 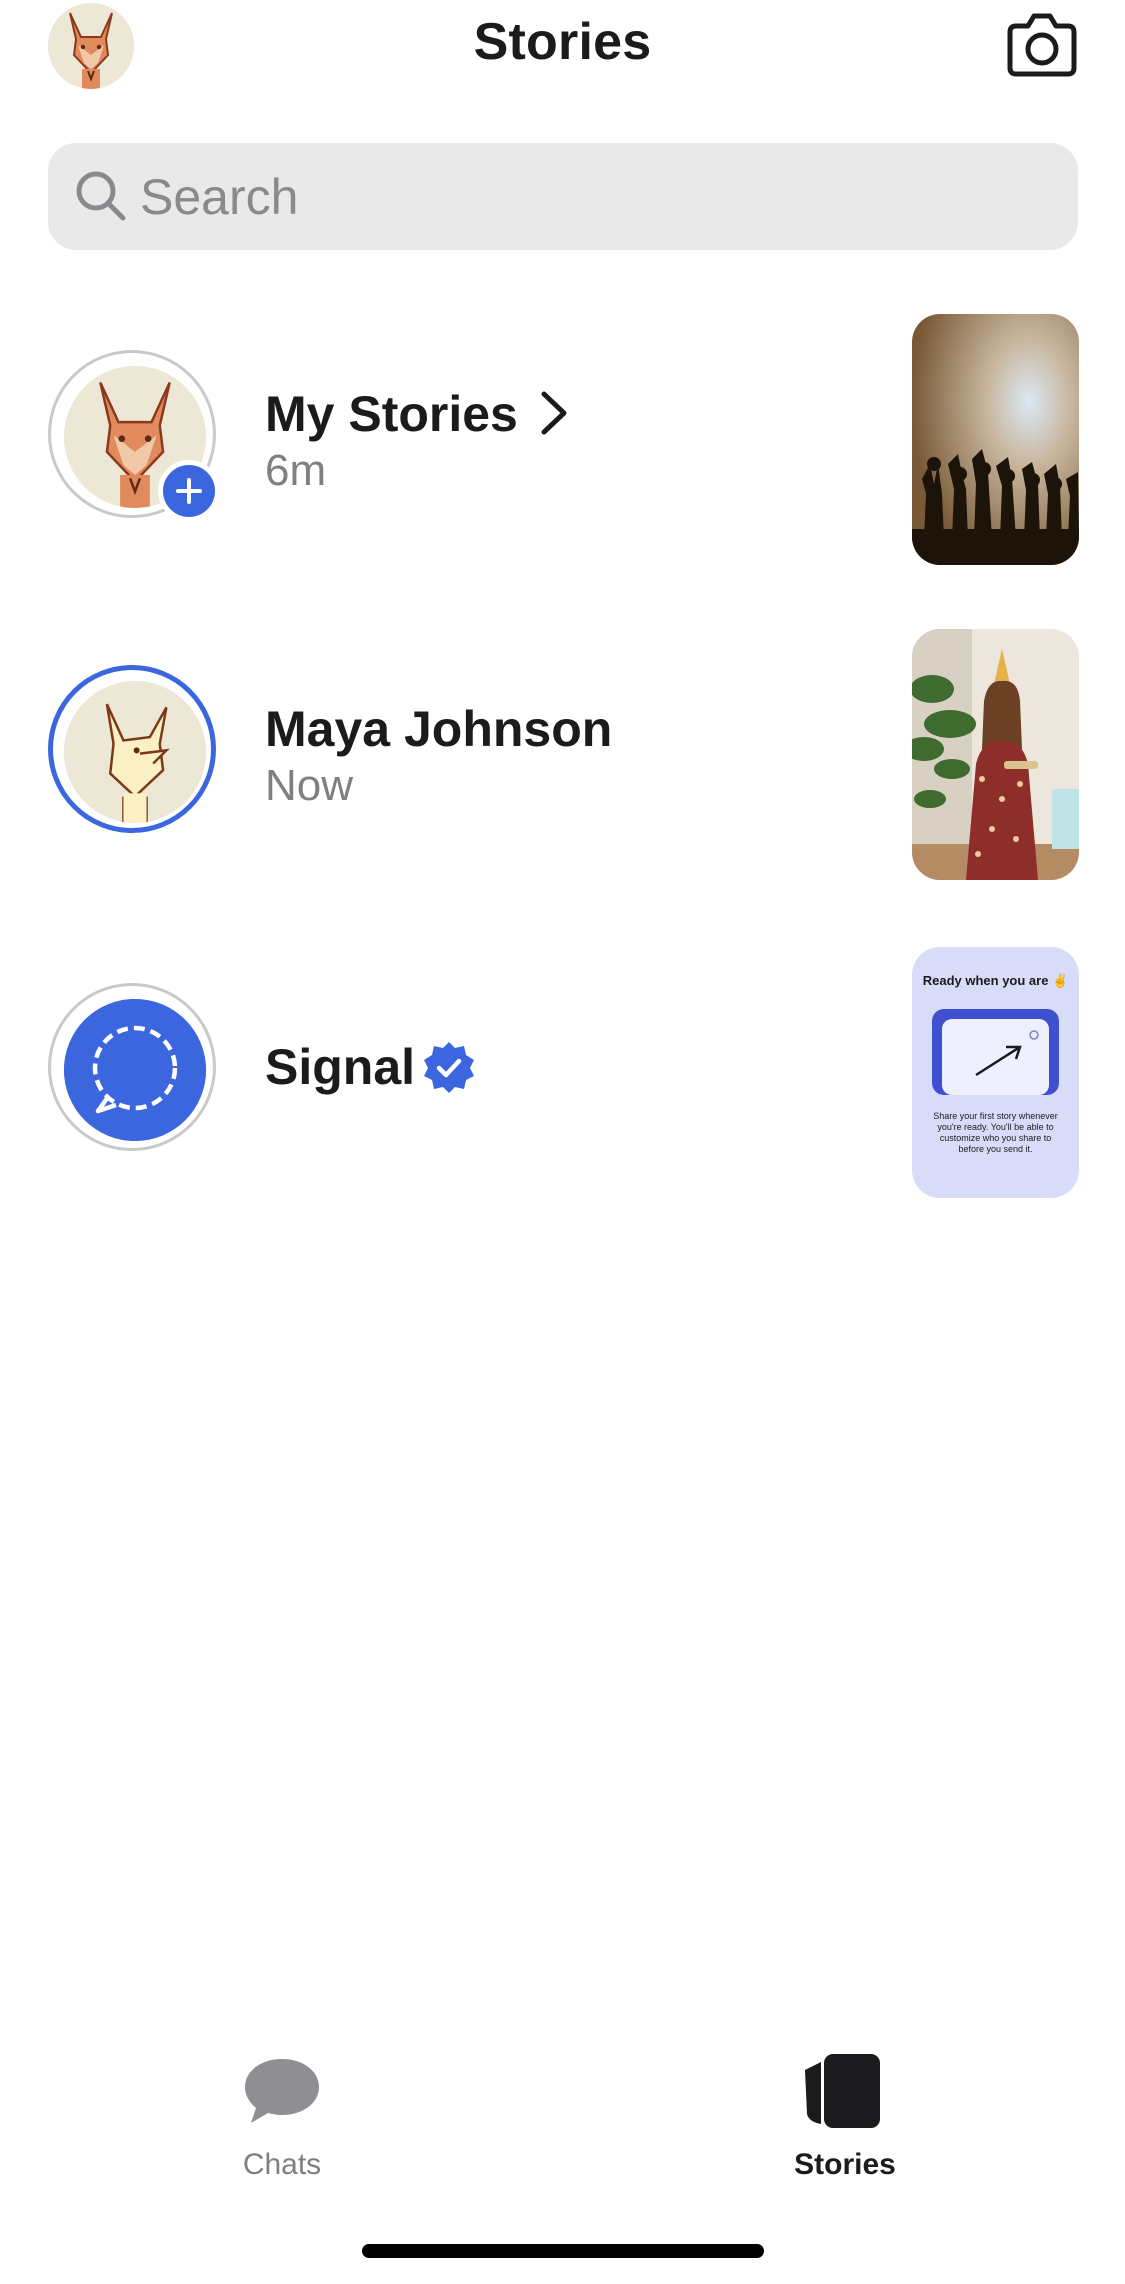 I want to click on tab-bar: Chats Stories, so click(x=562, y=2115).